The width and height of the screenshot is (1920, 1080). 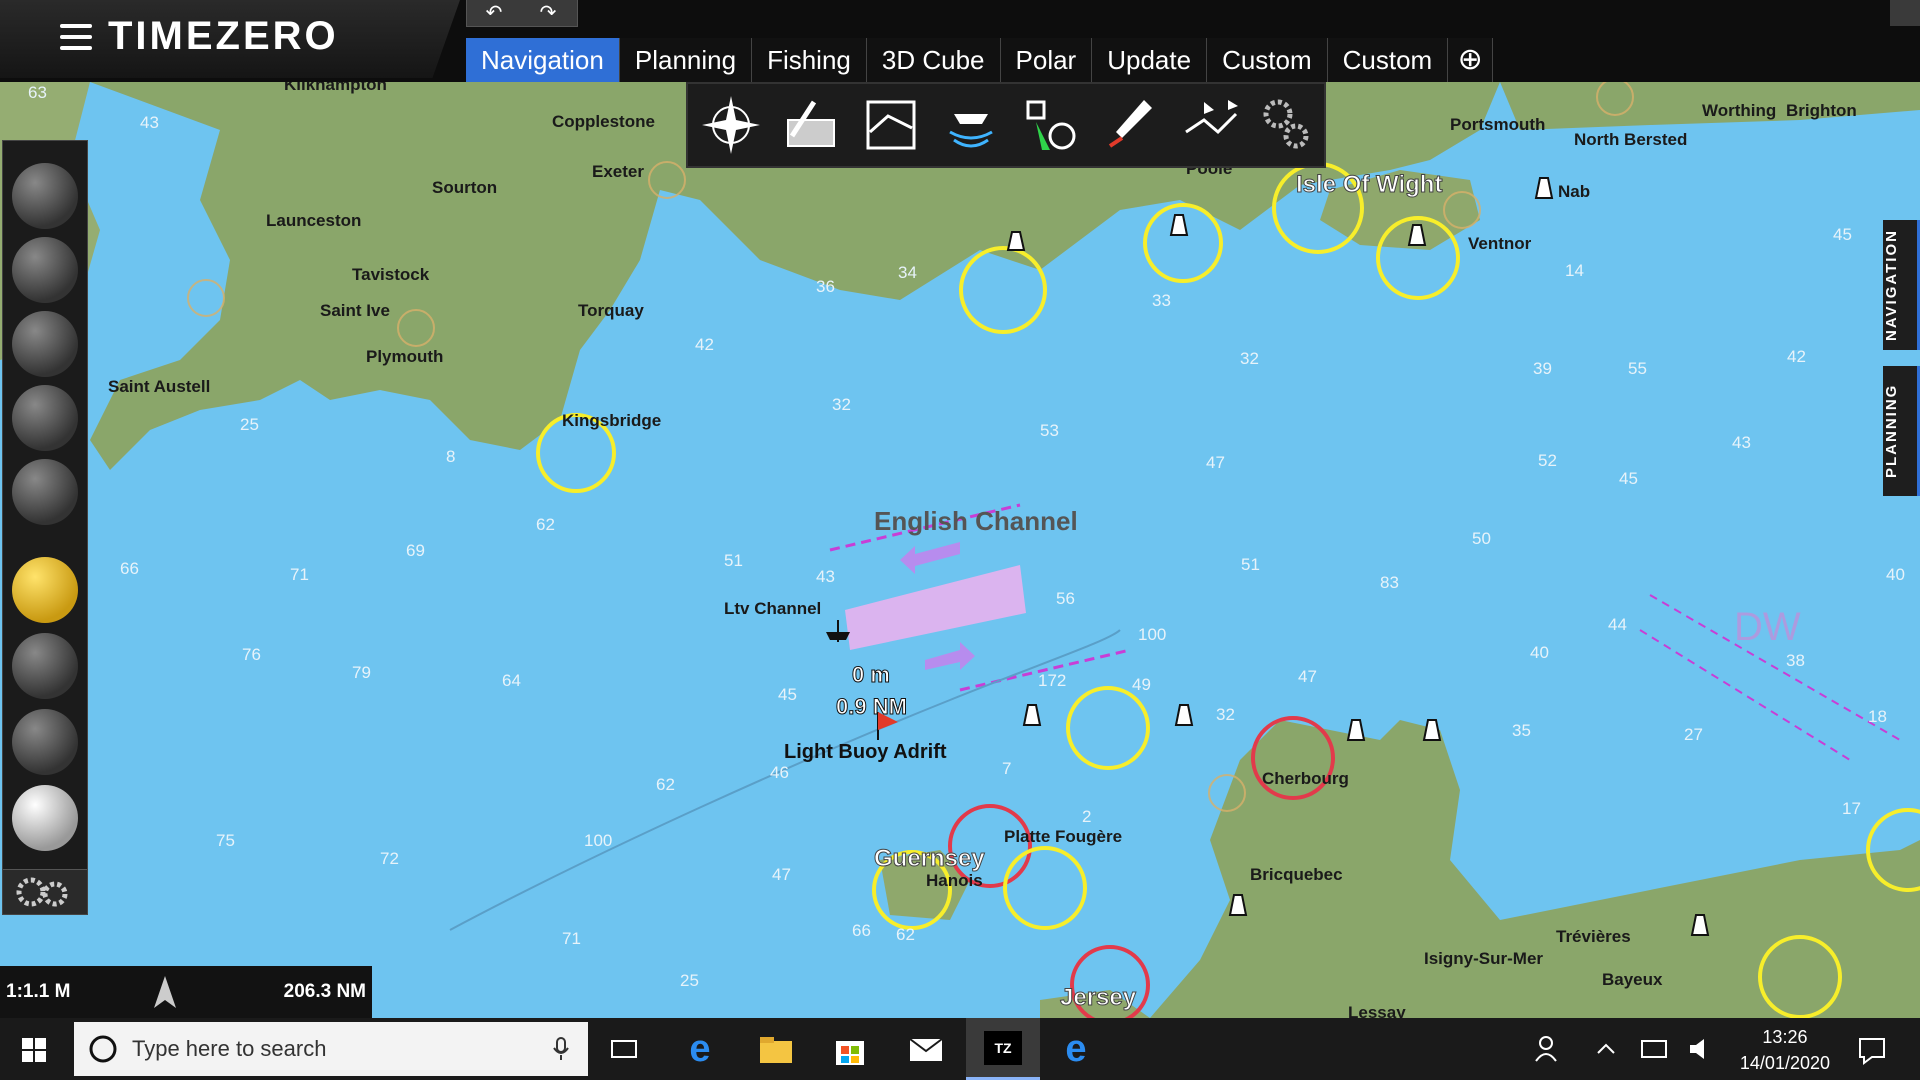 I want to click on zoom-out-icon, so click(x=45, y=492).